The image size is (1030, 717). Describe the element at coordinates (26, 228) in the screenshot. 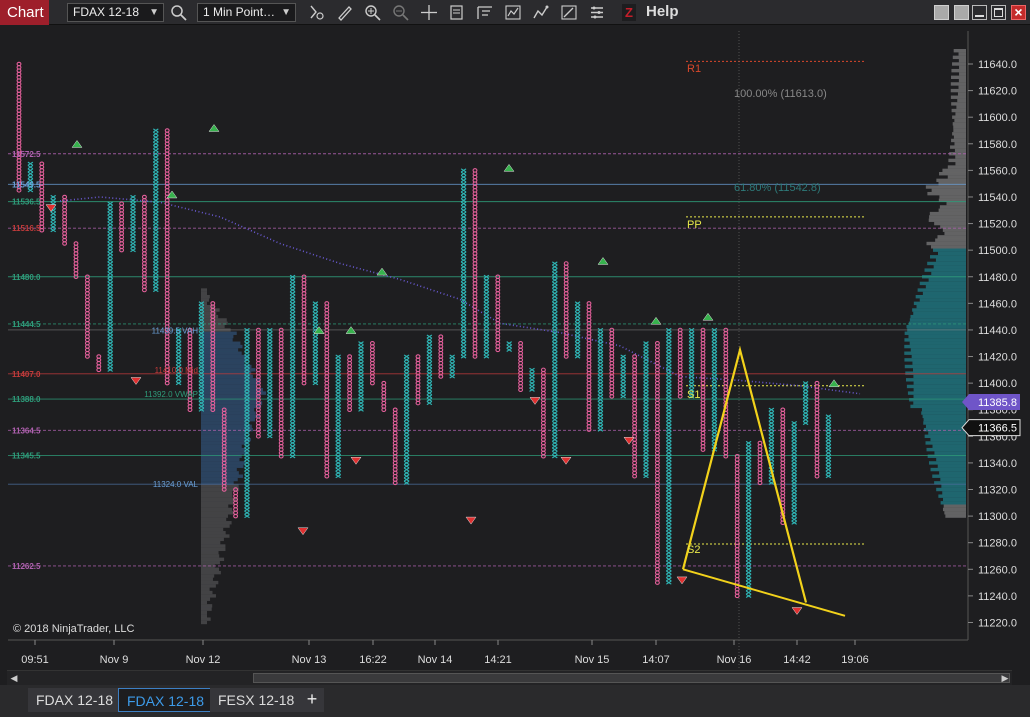

I see `left-level-label: 11516.5` at that location.